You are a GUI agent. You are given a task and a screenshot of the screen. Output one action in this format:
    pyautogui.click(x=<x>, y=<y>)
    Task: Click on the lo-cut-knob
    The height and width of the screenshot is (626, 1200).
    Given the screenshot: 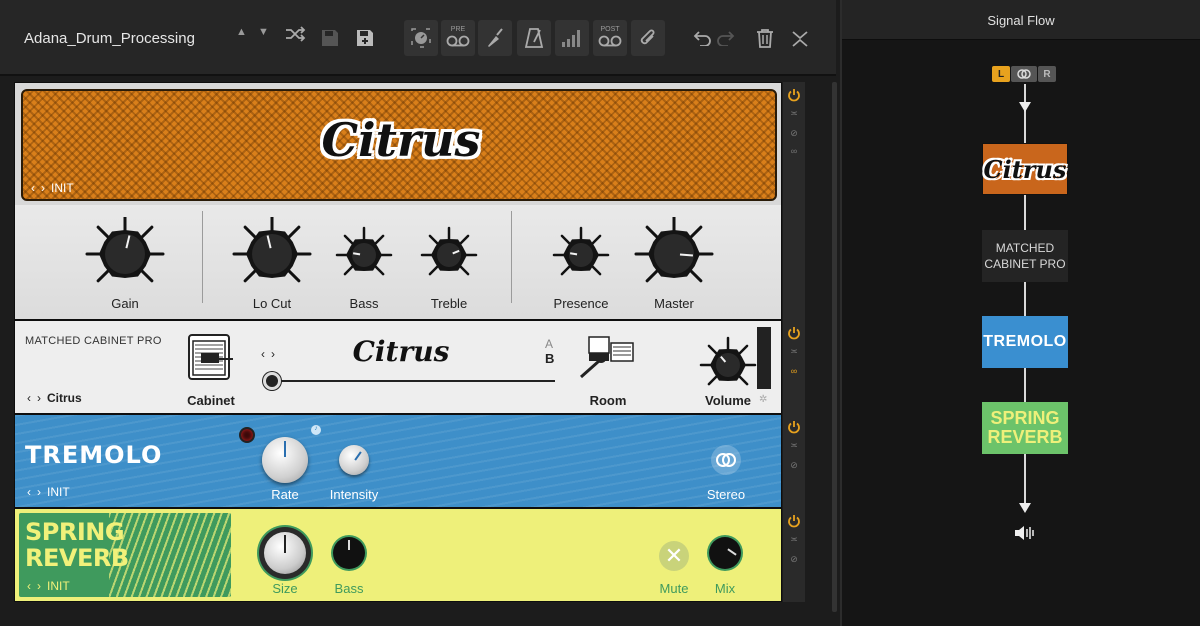 What is the action you would take?
    pyautogui.click(x=272, y=254)
    